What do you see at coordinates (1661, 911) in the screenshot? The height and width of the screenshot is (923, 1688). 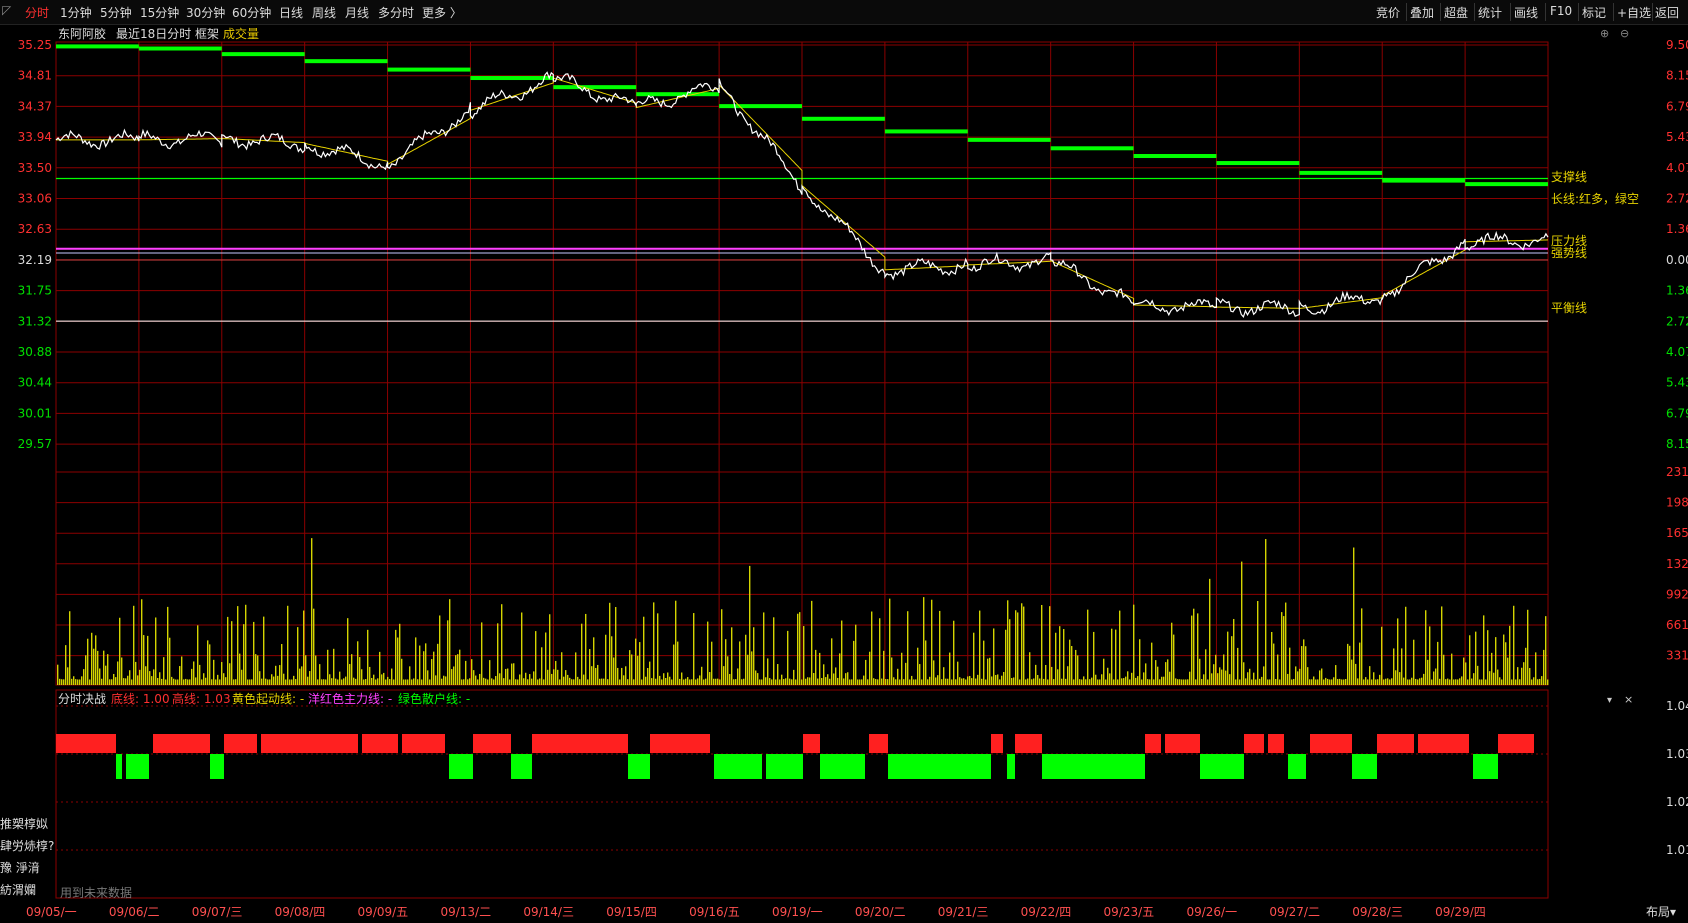 I see `layout-button: 布局▾` at bounding box center [1661, 911].